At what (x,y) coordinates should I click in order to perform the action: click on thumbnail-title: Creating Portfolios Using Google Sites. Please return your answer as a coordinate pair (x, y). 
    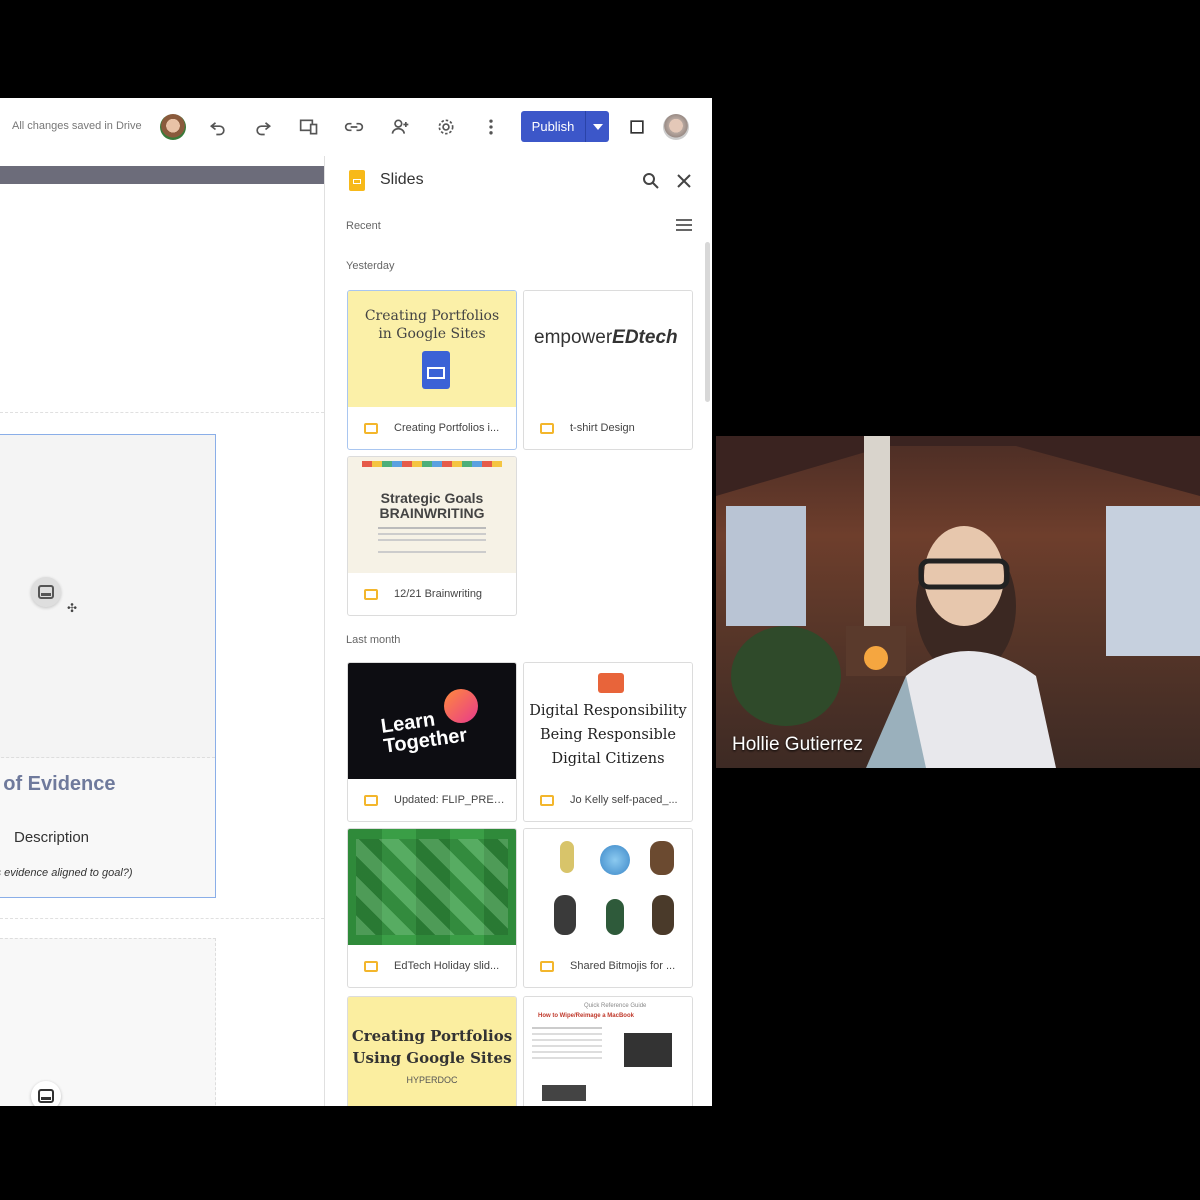
    Looking at the image, I should click on (432, 1047).